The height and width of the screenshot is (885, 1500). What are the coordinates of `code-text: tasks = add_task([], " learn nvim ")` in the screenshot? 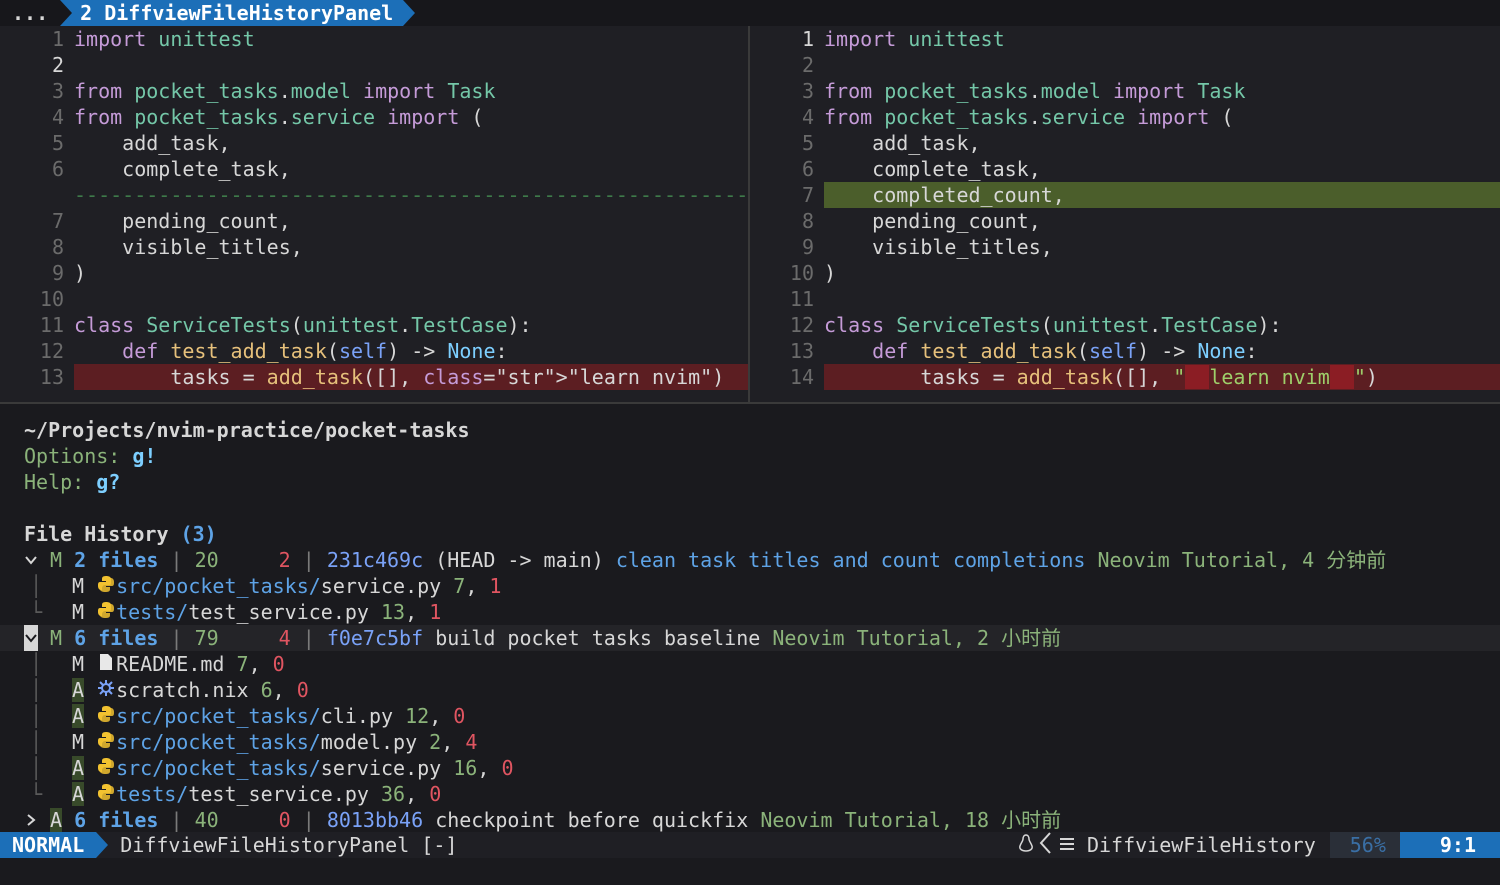 It's located at (1162, 377).